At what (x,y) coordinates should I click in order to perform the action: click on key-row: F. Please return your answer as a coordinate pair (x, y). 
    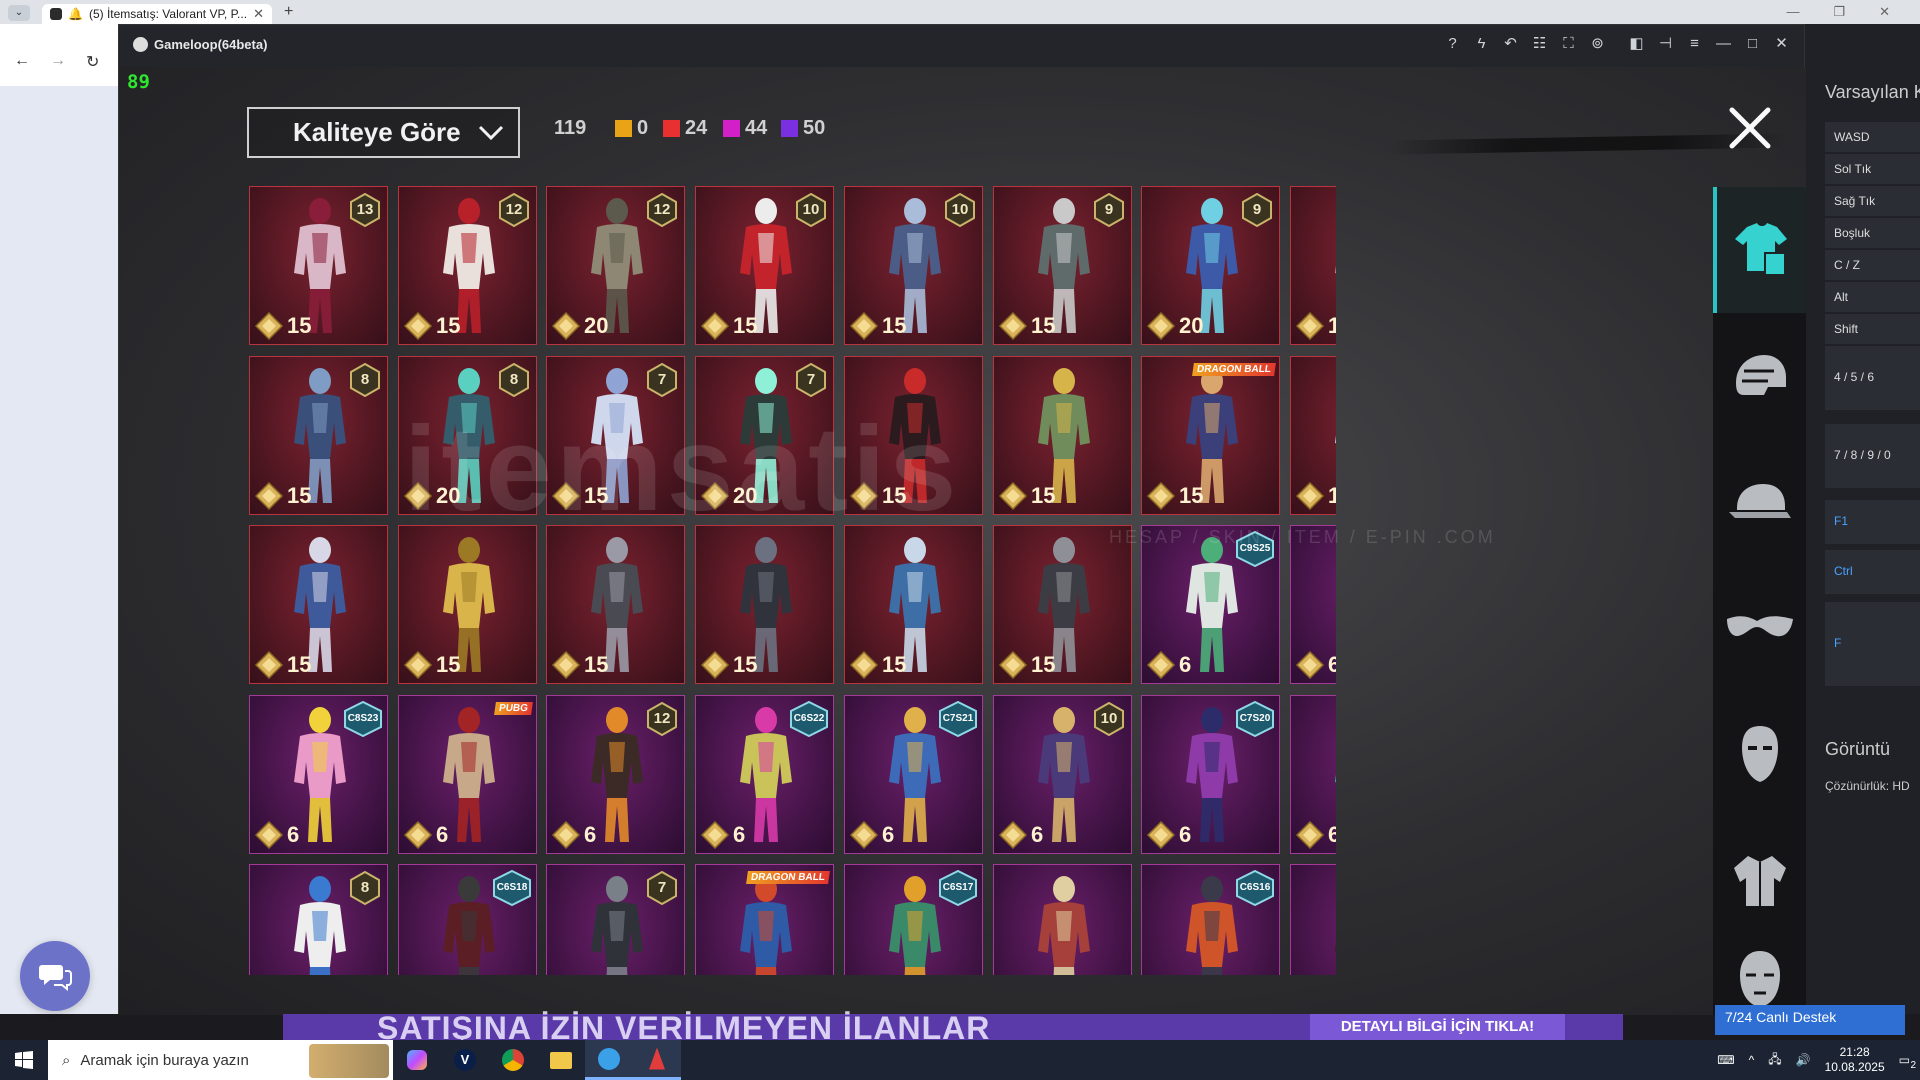
    Looking at the image, I should click on (1872, 644).